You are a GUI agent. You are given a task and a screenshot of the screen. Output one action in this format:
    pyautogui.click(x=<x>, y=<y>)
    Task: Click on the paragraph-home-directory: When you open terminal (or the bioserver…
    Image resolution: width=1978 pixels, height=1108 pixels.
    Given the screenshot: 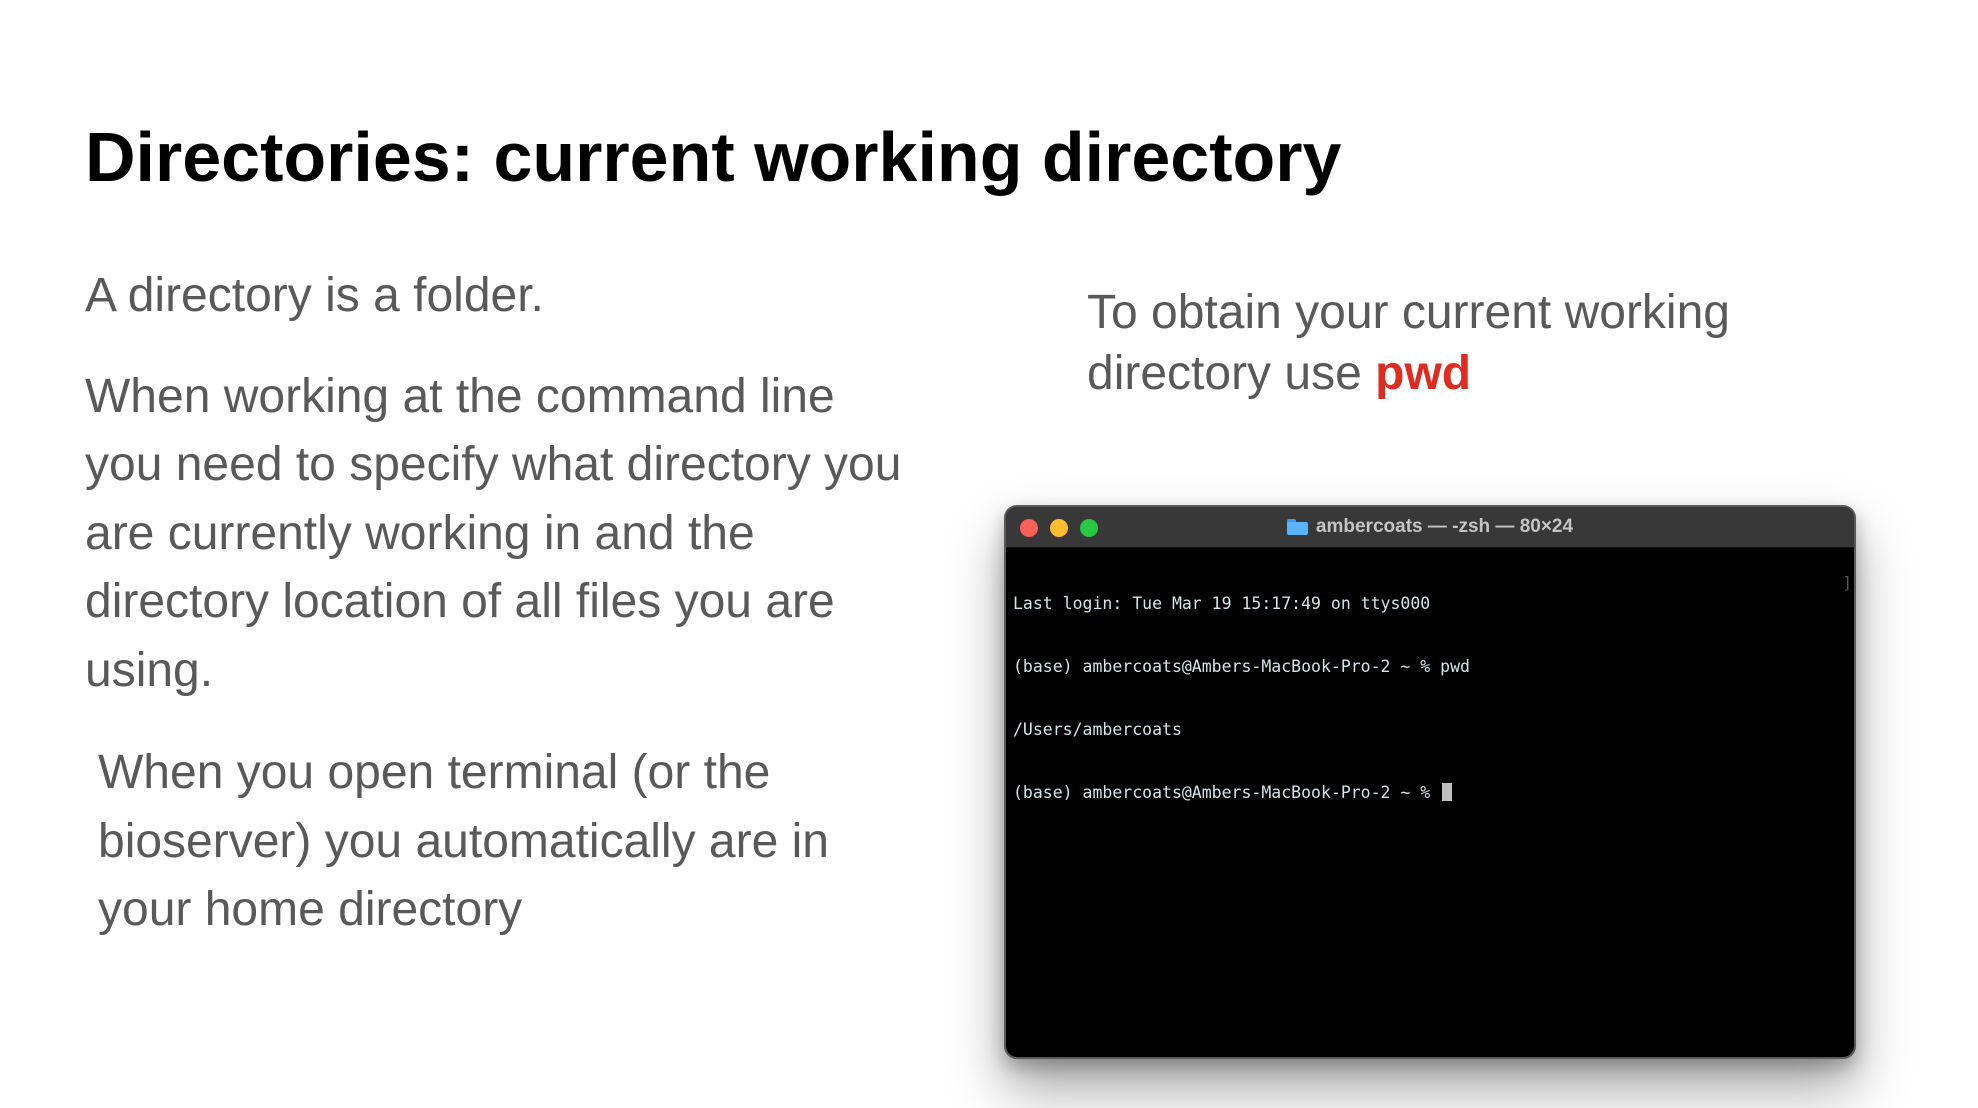 What is the action you would take?
    pyautogui.click(x=463, y=841)
    